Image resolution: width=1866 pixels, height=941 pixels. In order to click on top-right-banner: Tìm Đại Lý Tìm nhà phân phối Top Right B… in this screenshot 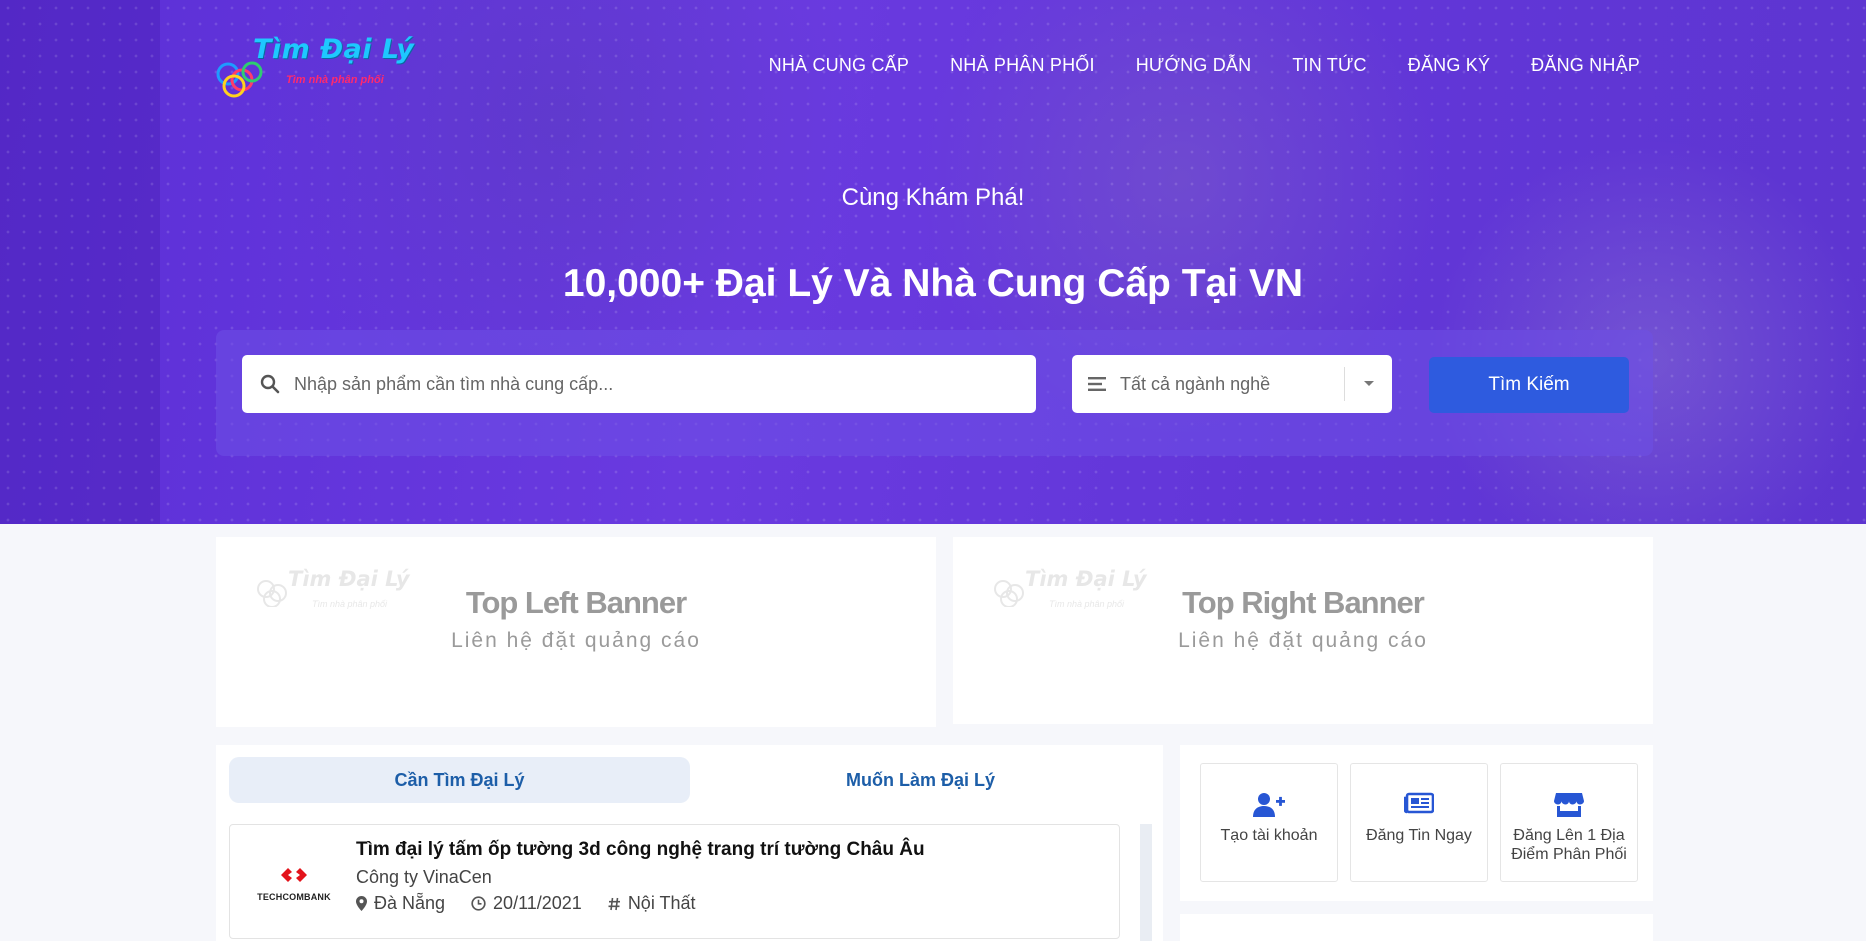, I will do `click(1303, 630)`.